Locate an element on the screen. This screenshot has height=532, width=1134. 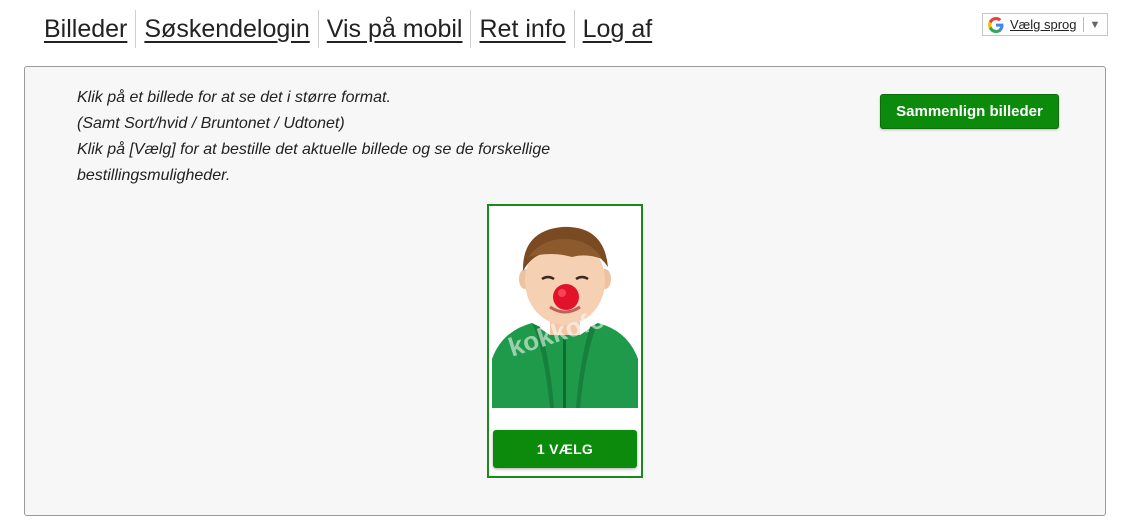
nav-link-log-af: Log af is located at coordinates (618, 29).